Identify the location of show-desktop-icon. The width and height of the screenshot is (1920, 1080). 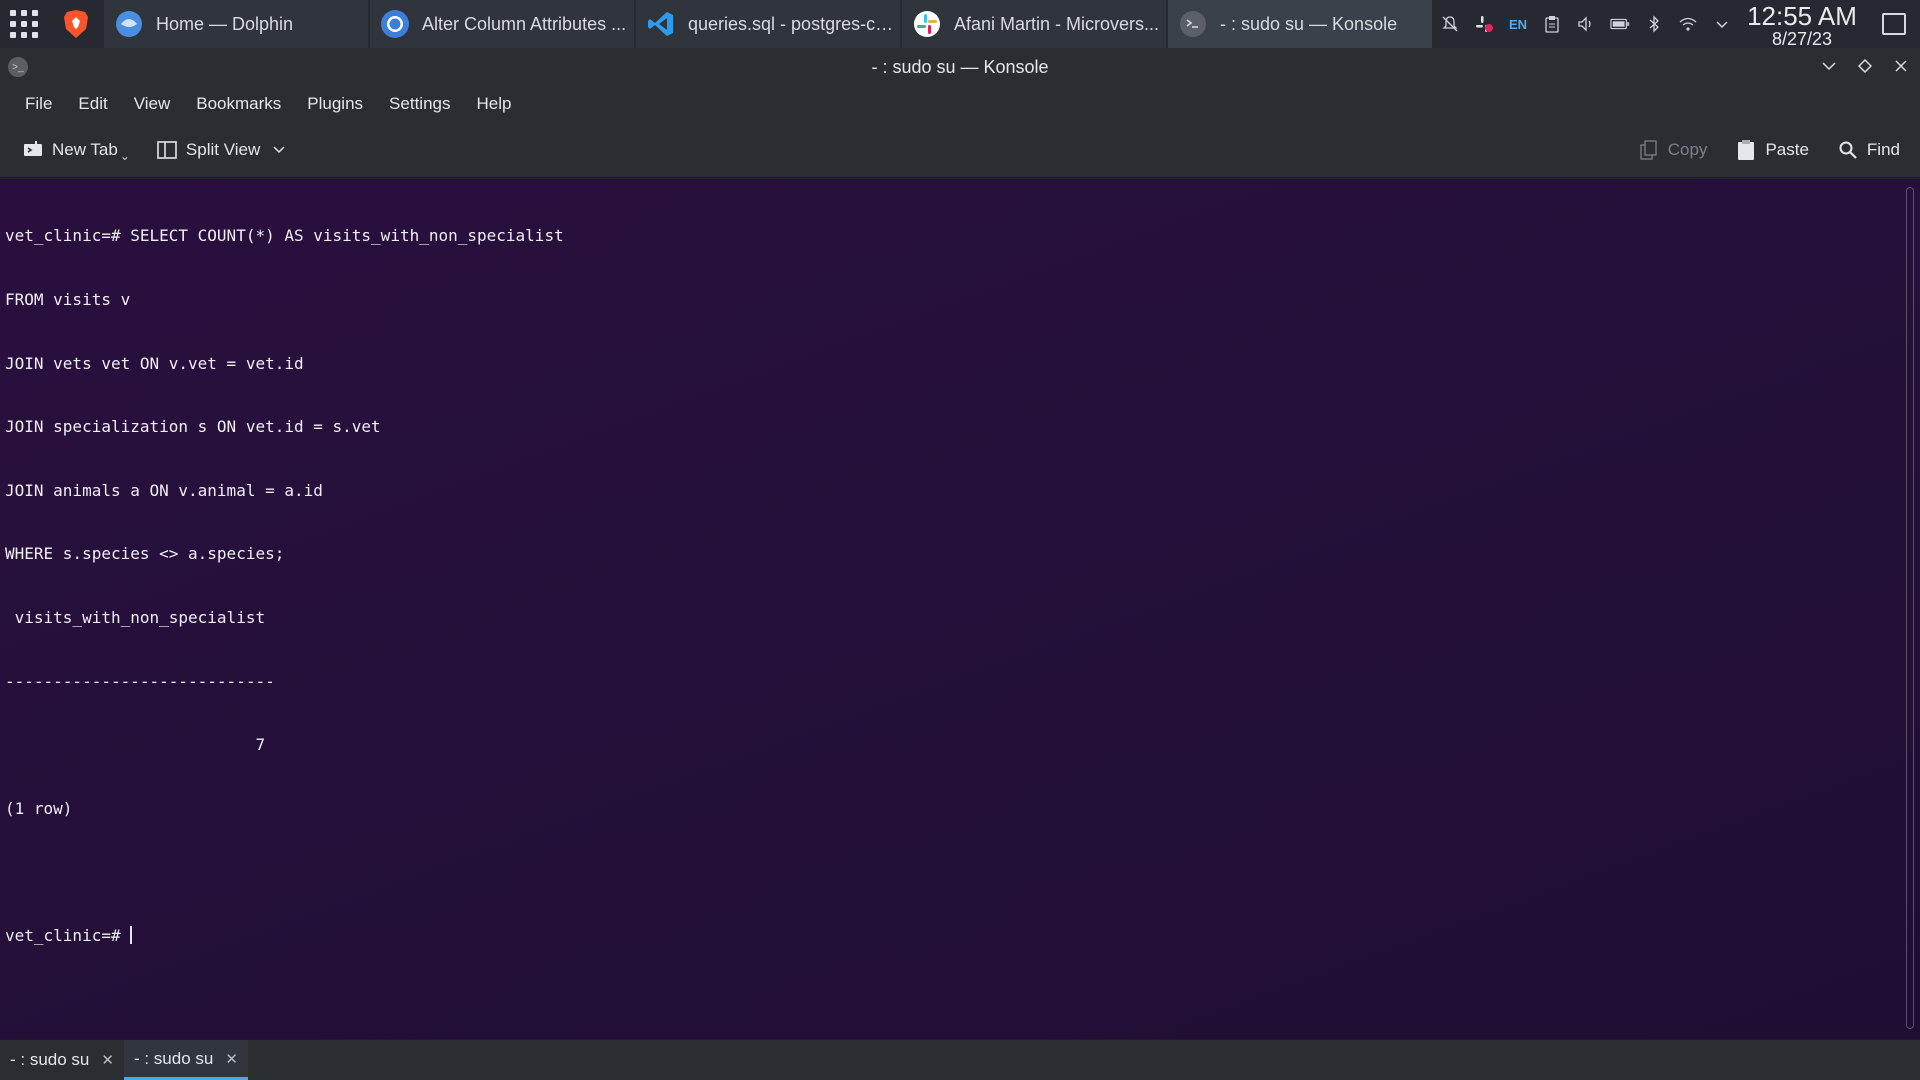
(1894, 24).